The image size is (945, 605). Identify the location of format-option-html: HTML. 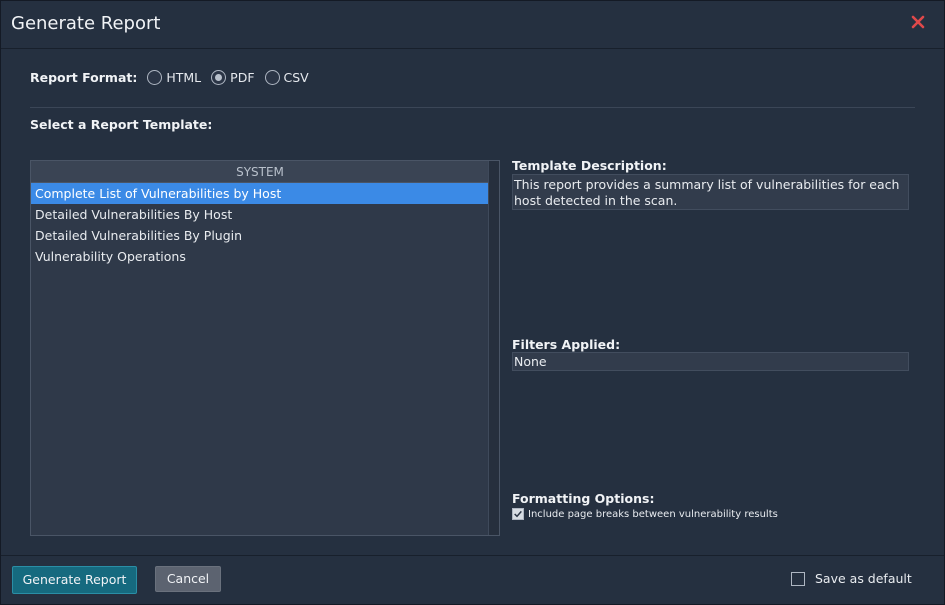
(174, 77).